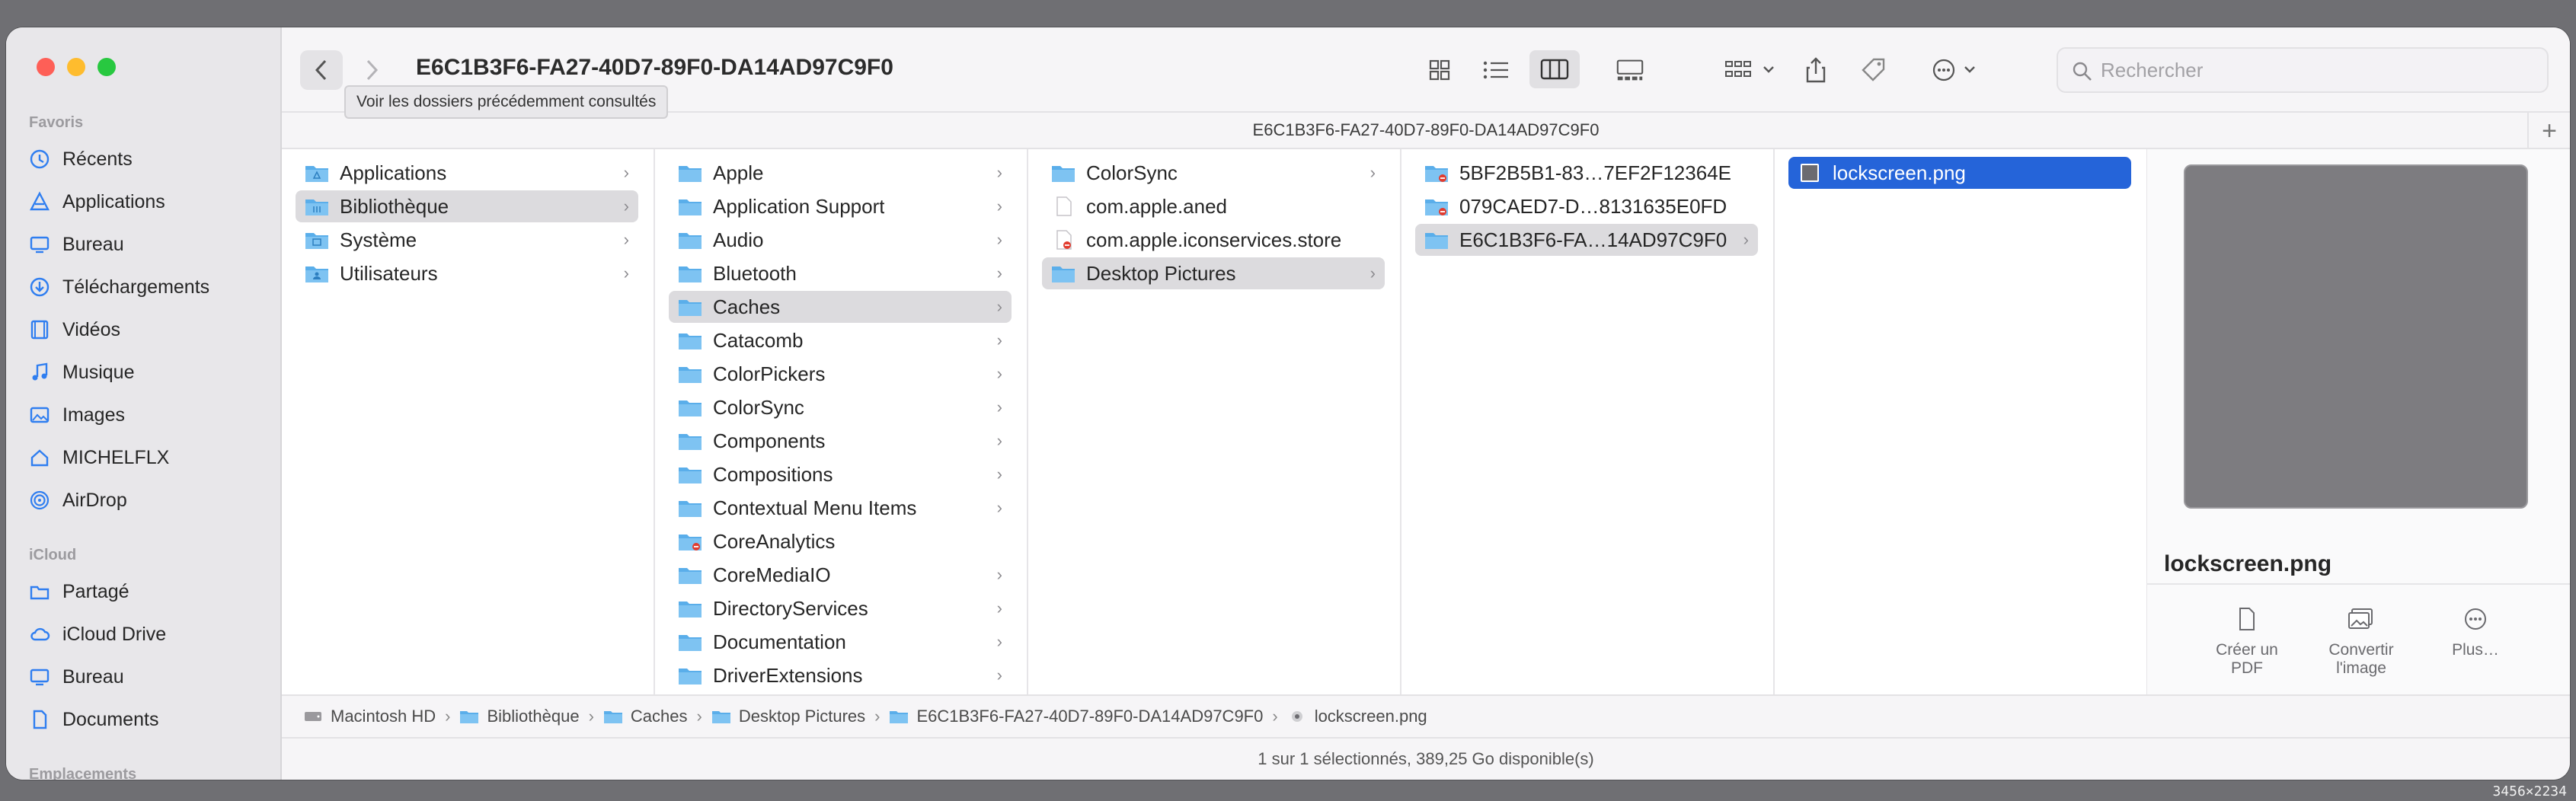 Image resolution: width=2576 pixels, height=801 pixels. What do you see at coordinates (1630, 70) in the screenshot?
I see `gallery-view-button` at bounding box center [1630, 70].